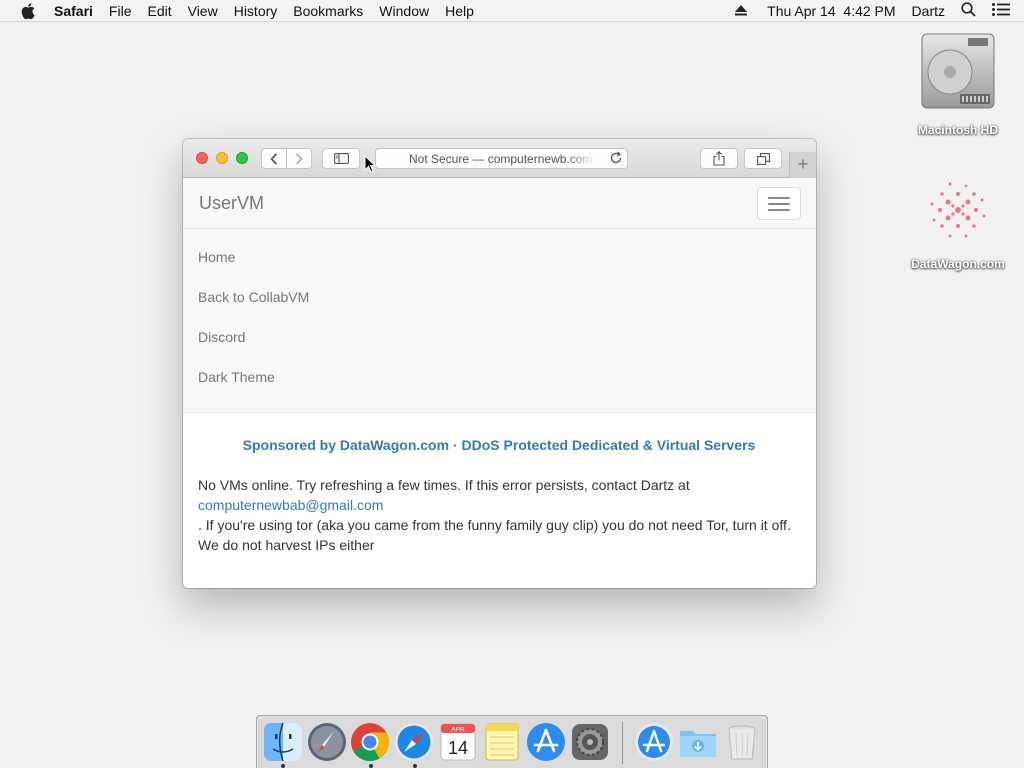  I want to click on minimize-button, so click(222, 158).